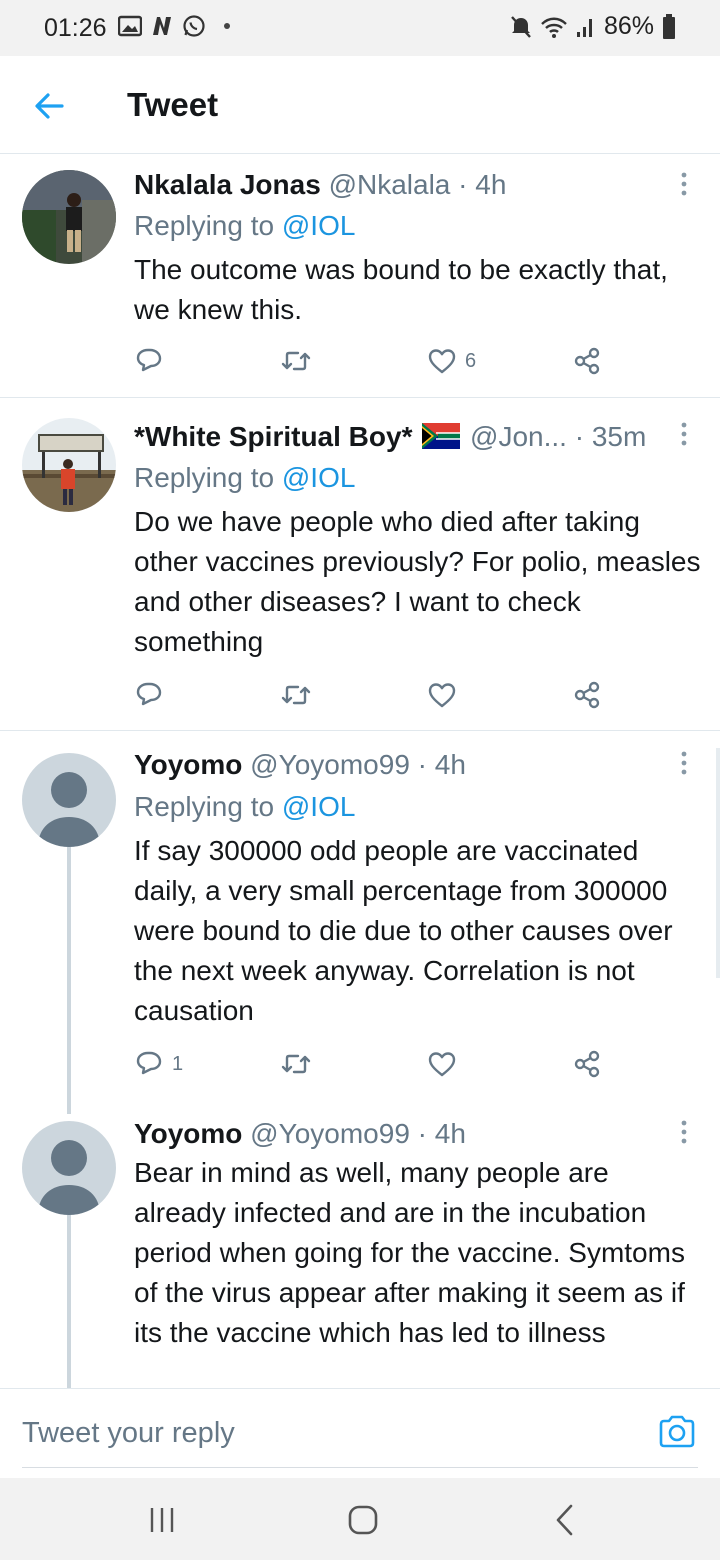 The width and height of the screenshot is (720, 1560). What do you see at coordinates (128, 1433) in the screenshot?
I see `tweet-reply-input: Tweet your reply` at bounding box center [128, 1433].